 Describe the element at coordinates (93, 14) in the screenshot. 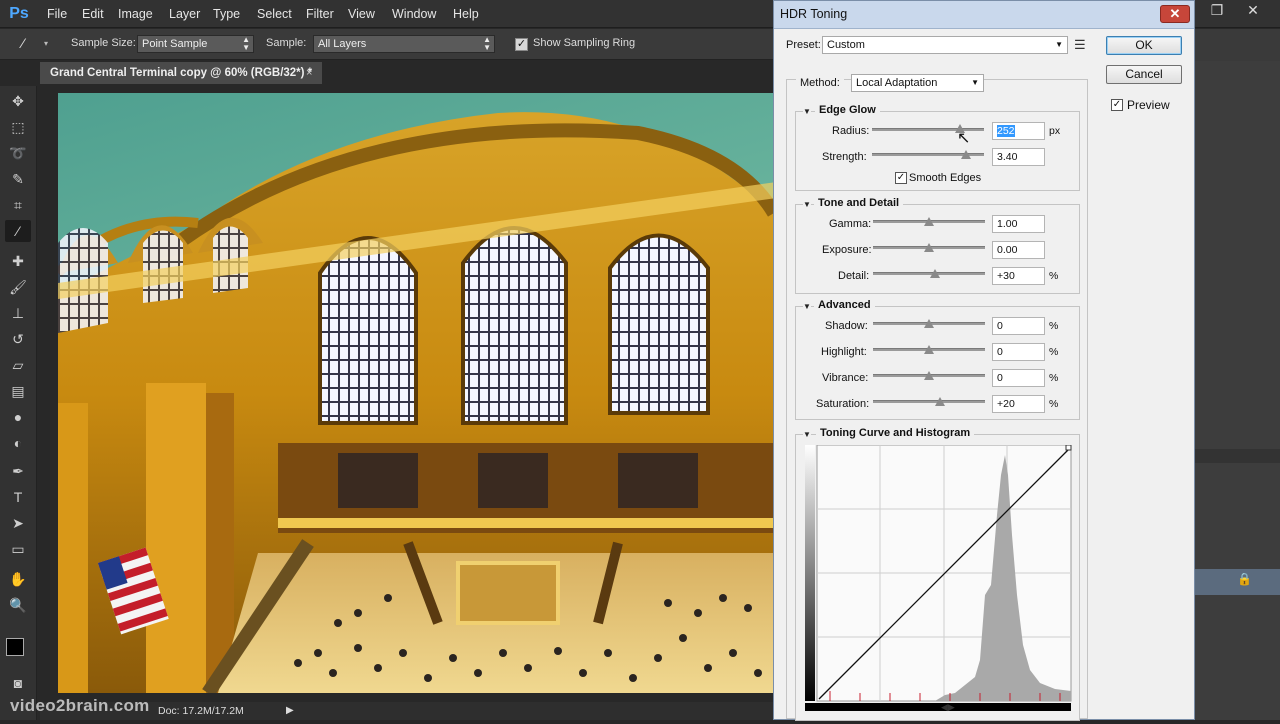

I see `menu-edit: Edit` at that location.